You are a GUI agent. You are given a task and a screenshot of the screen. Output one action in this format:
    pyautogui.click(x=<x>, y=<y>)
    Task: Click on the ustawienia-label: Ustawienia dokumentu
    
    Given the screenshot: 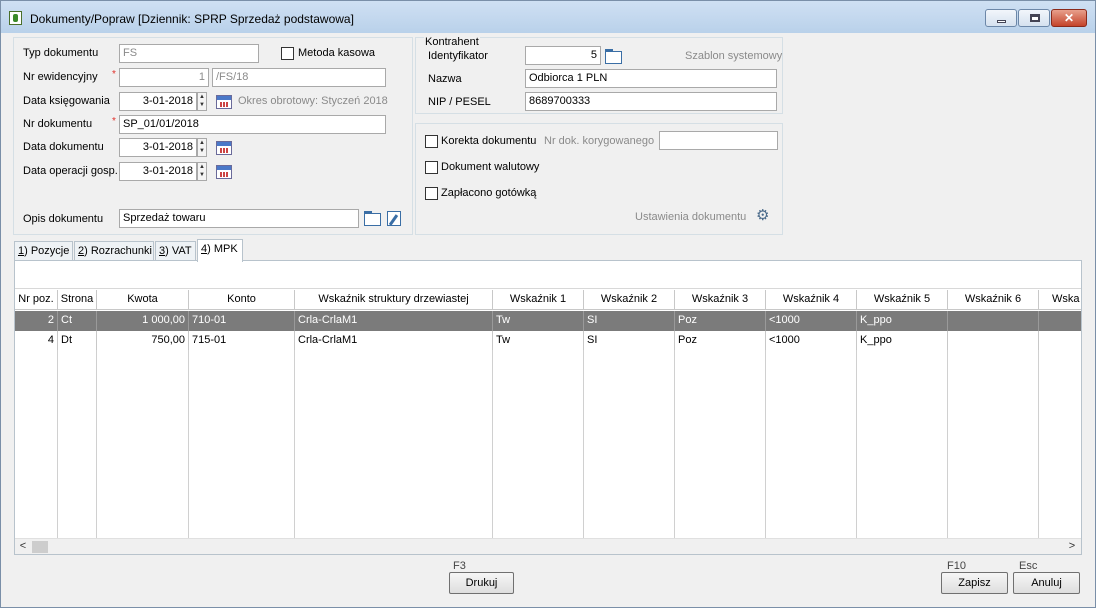 What is the action you would take?
    pyautogui.click(x=690, y=217)
    